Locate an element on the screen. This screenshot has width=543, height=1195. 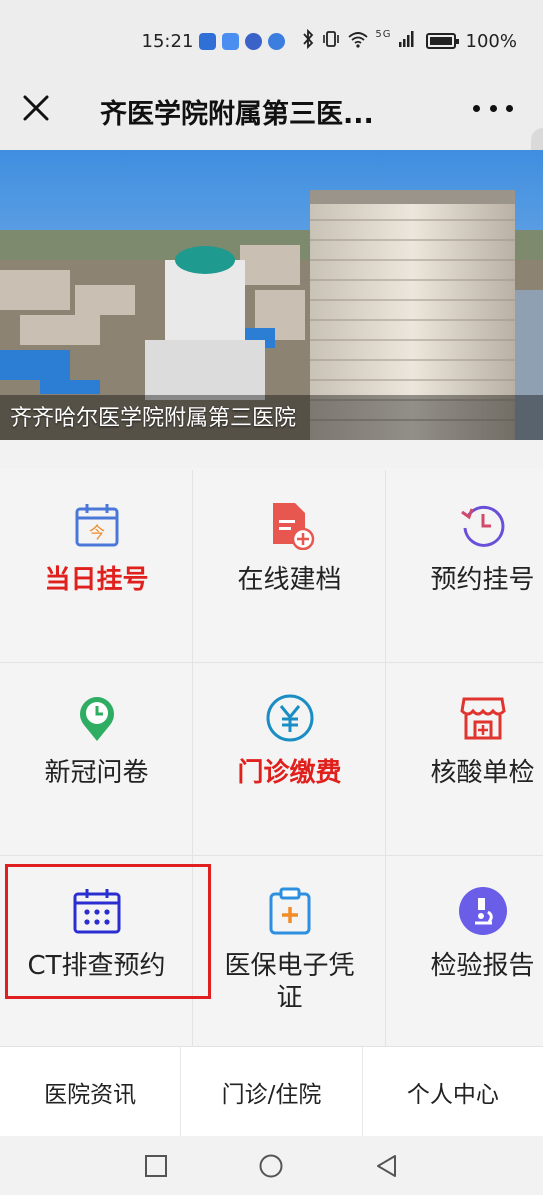
close-icon is located at coordinates (36, 108).